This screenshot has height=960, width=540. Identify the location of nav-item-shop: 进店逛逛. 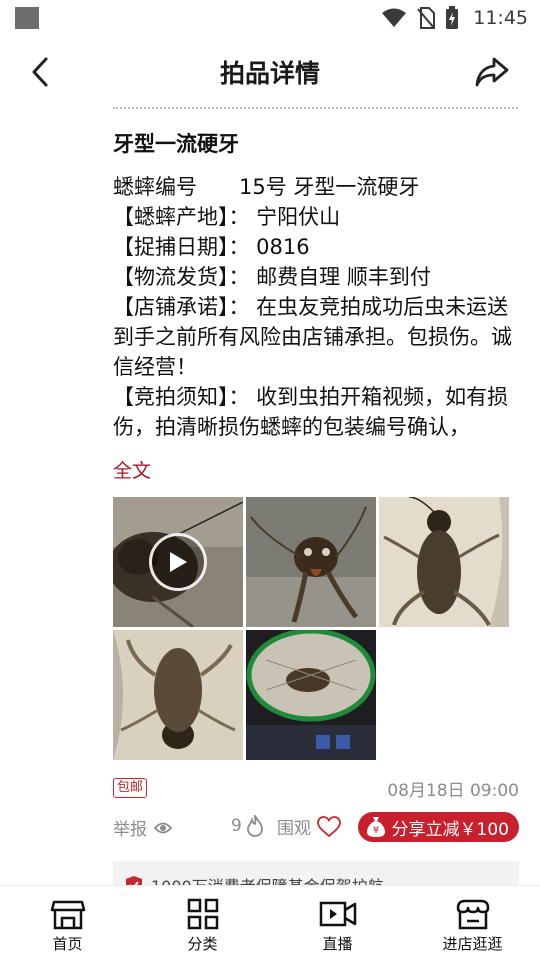
(472, 923).